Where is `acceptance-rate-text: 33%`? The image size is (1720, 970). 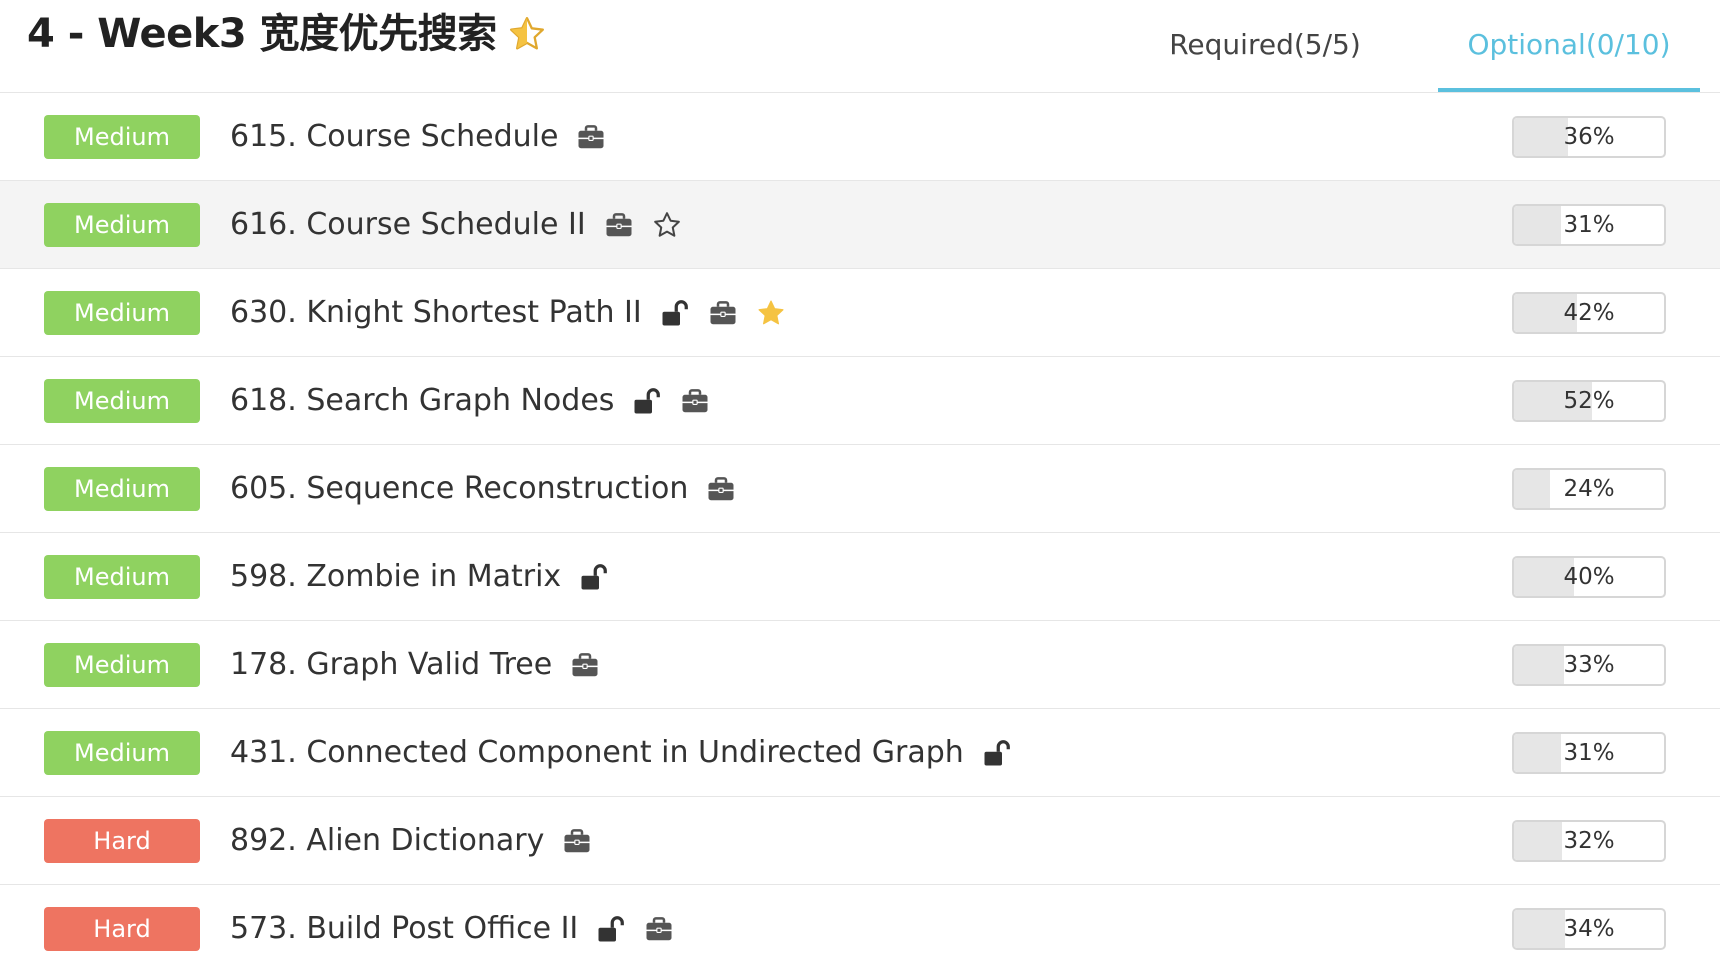 acceptance-rate-text: 33% is located at coordinates (1589, 664).